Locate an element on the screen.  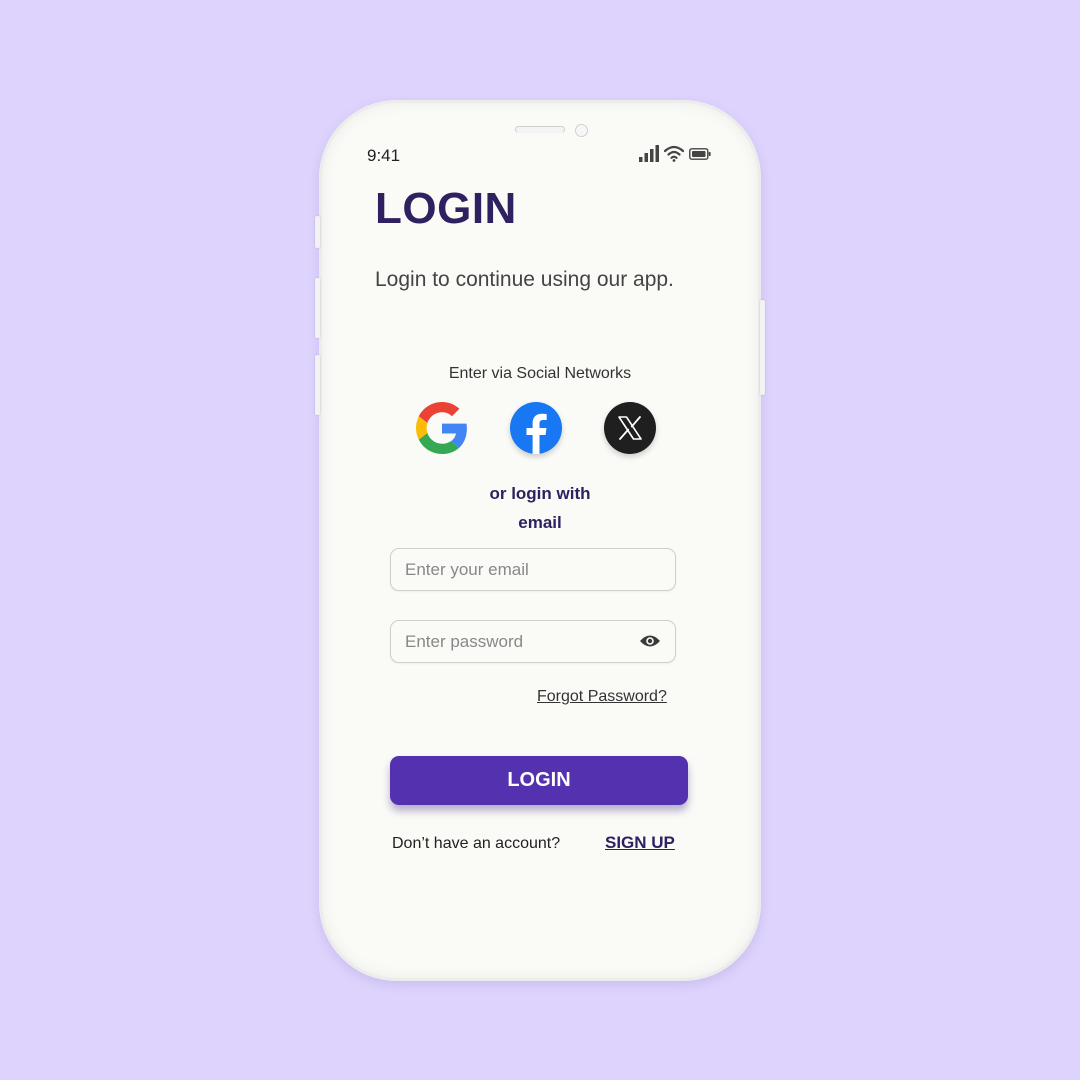
password-input is located at coordinates (515, 641).